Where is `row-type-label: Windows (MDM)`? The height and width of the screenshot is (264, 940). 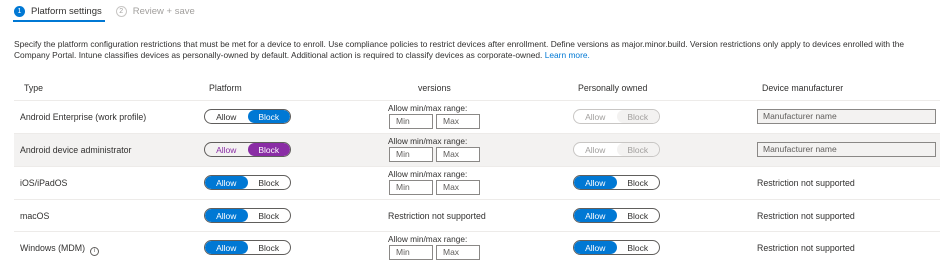 row-type-label: Windows (MDM) is located at coordinates (52, 248).